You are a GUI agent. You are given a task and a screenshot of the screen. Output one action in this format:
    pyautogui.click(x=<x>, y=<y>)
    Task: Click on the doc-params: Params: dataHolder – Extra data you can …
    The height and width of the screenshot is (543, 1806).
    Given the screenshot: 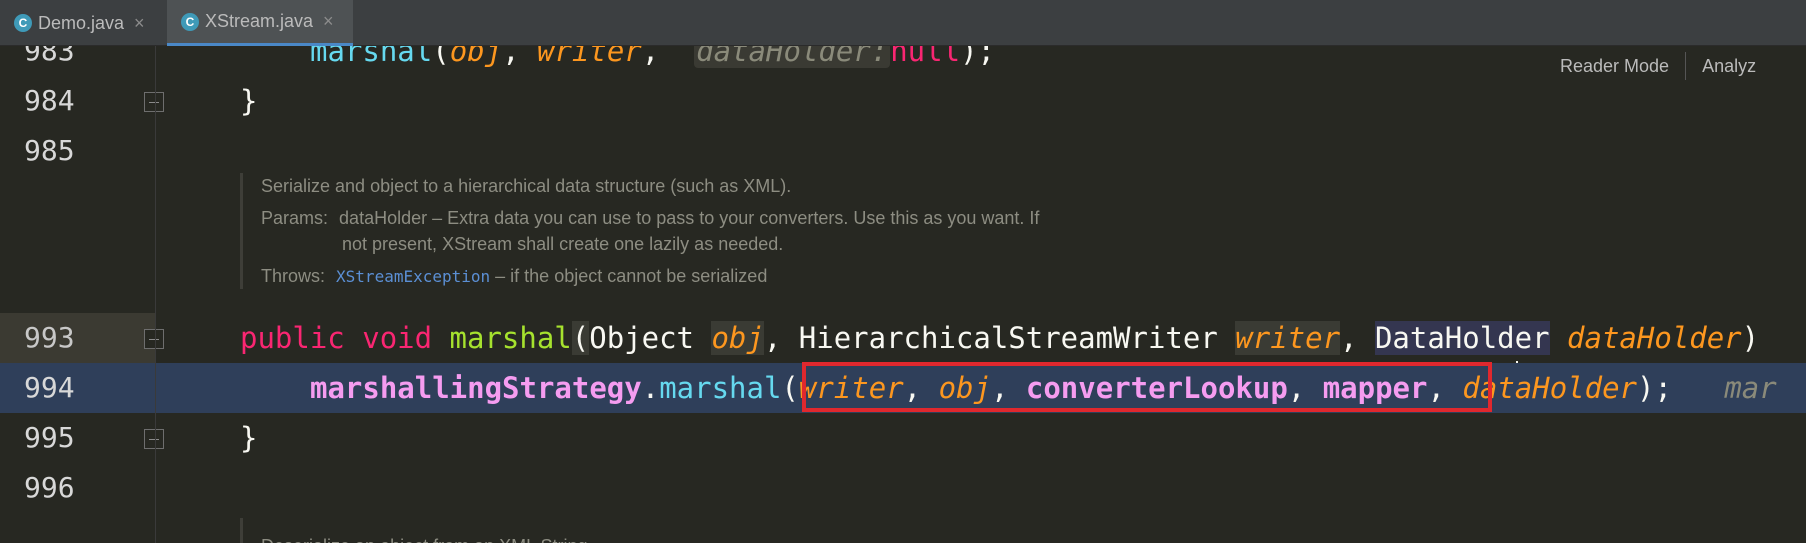 What is the action you would take?
    pyautogui.click(x=700, y=218)
    